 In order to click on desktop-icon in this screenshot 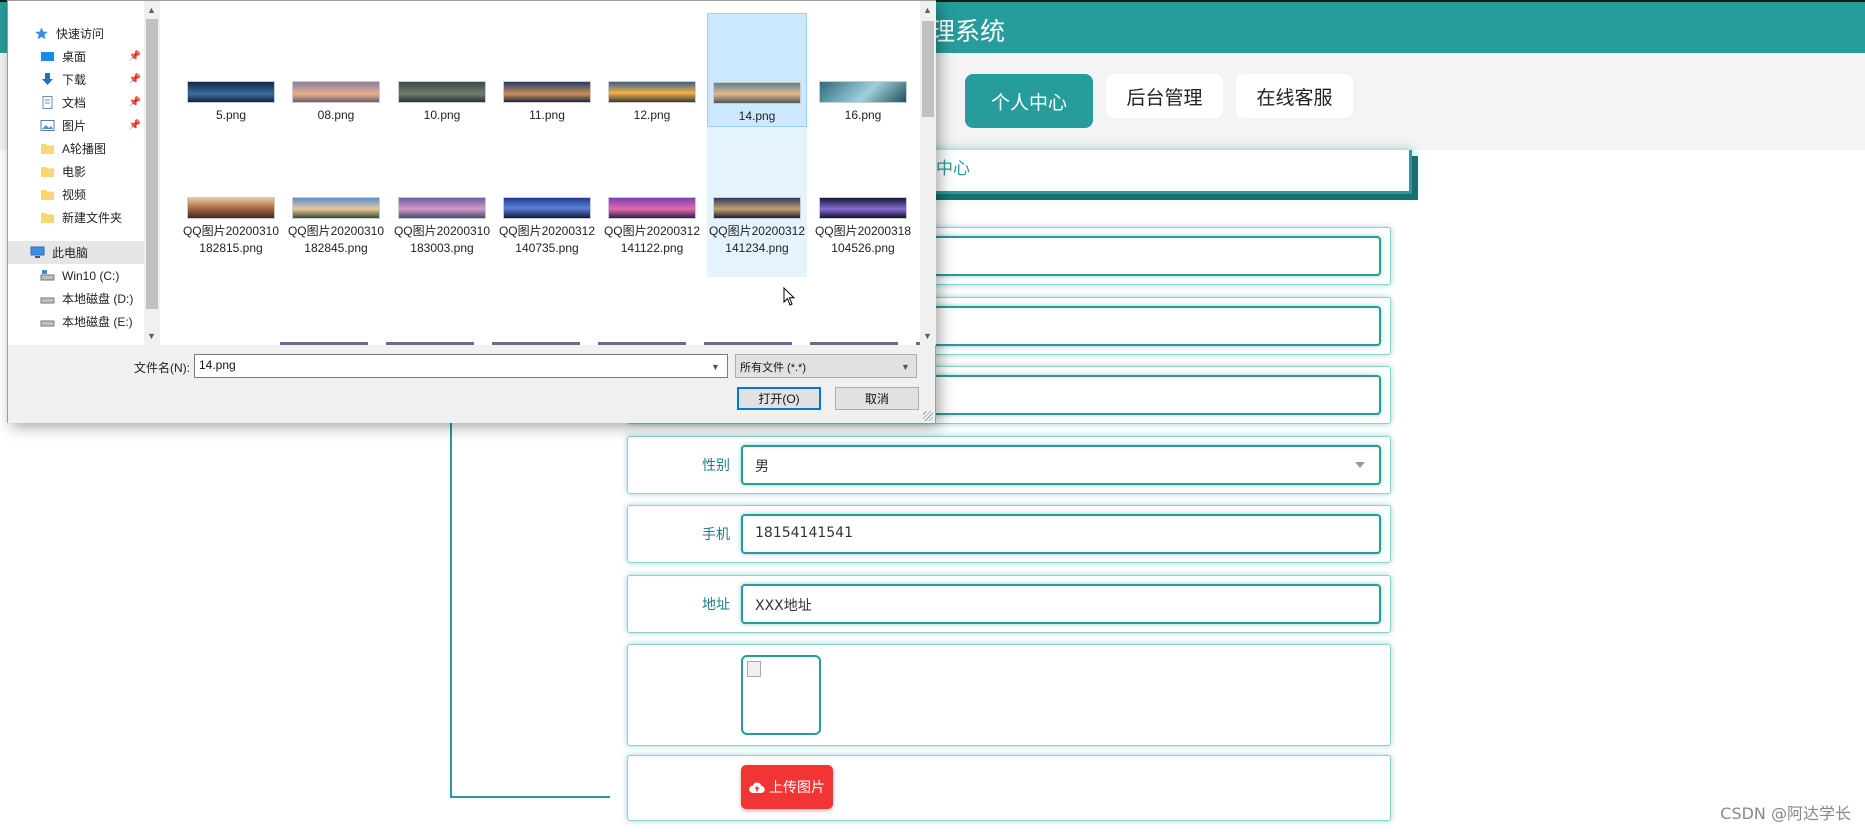, I will do `click(47, 56)`.